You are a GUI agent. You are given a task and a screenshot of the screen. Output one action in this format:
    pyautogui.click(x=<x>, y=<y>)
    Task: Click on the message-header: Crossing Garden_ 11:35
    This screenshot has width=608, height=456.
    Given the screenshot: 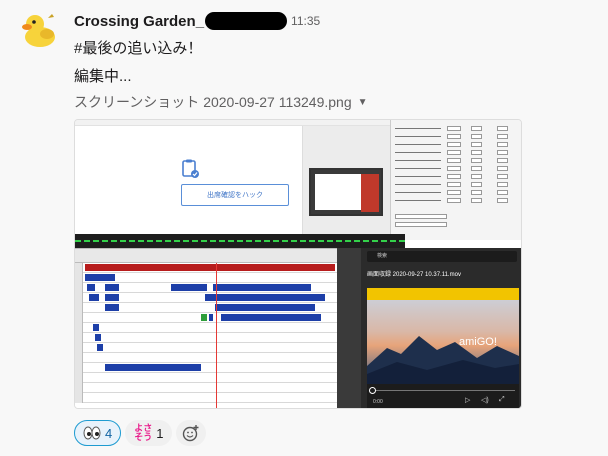 What is the action you would take?
    pyautogui.click(x=197, y=21)
    